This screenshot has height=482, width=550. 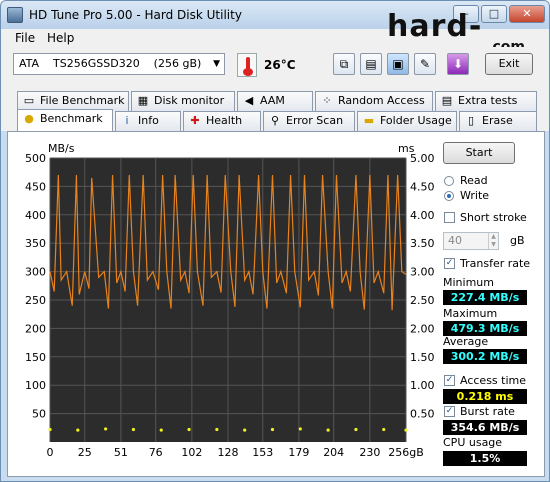 What do you see at coordinates (422, 357) in the screenshot?
I see `y-right-tick-label: 1.50` at bounding box center [422, 357].